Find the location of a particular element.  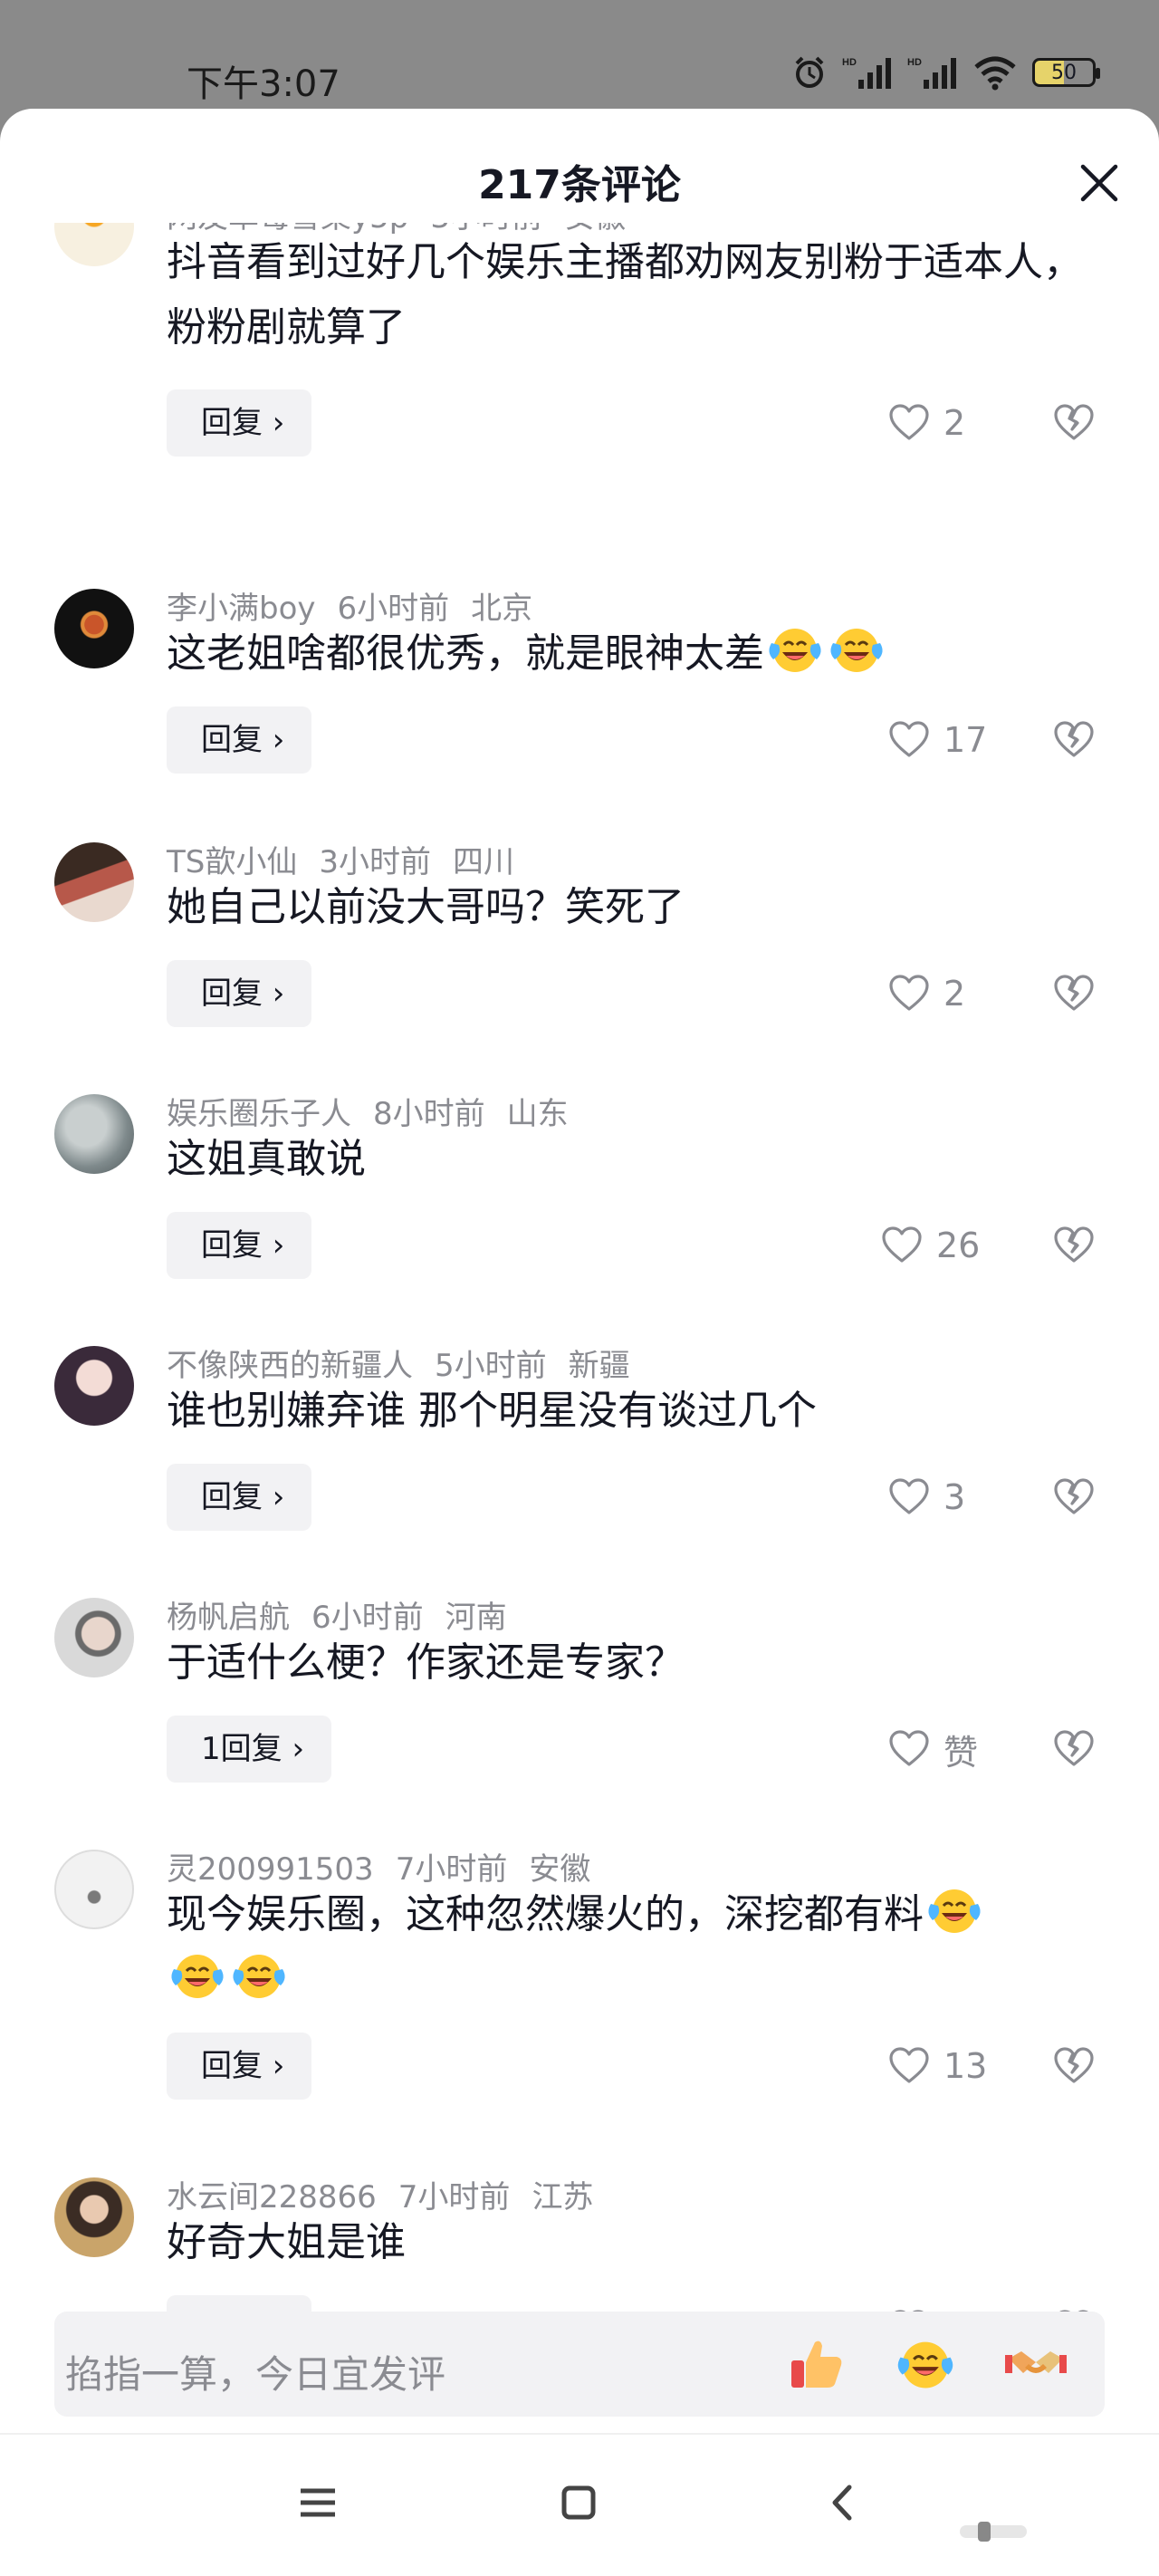

battery-icon: 50 is located at coordinates (1066, 72).